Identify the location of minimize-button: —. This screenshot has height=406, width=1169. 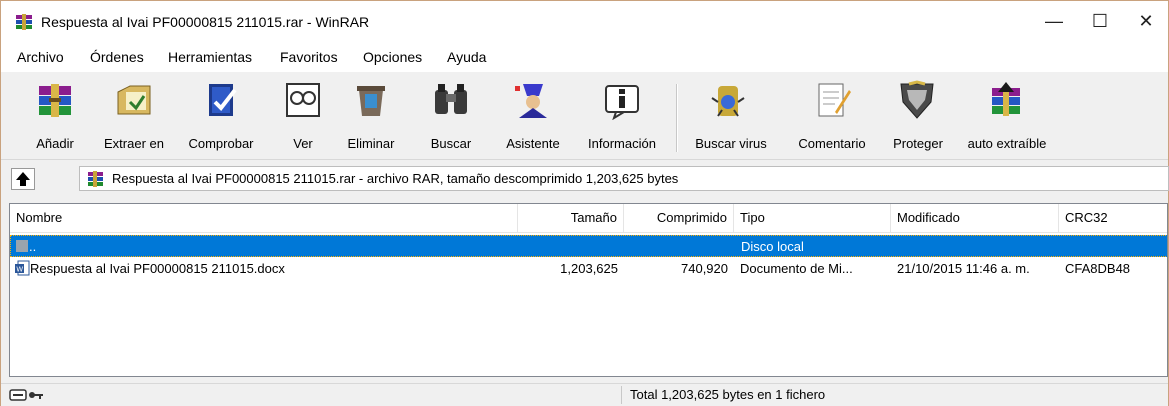
(1054, 22).